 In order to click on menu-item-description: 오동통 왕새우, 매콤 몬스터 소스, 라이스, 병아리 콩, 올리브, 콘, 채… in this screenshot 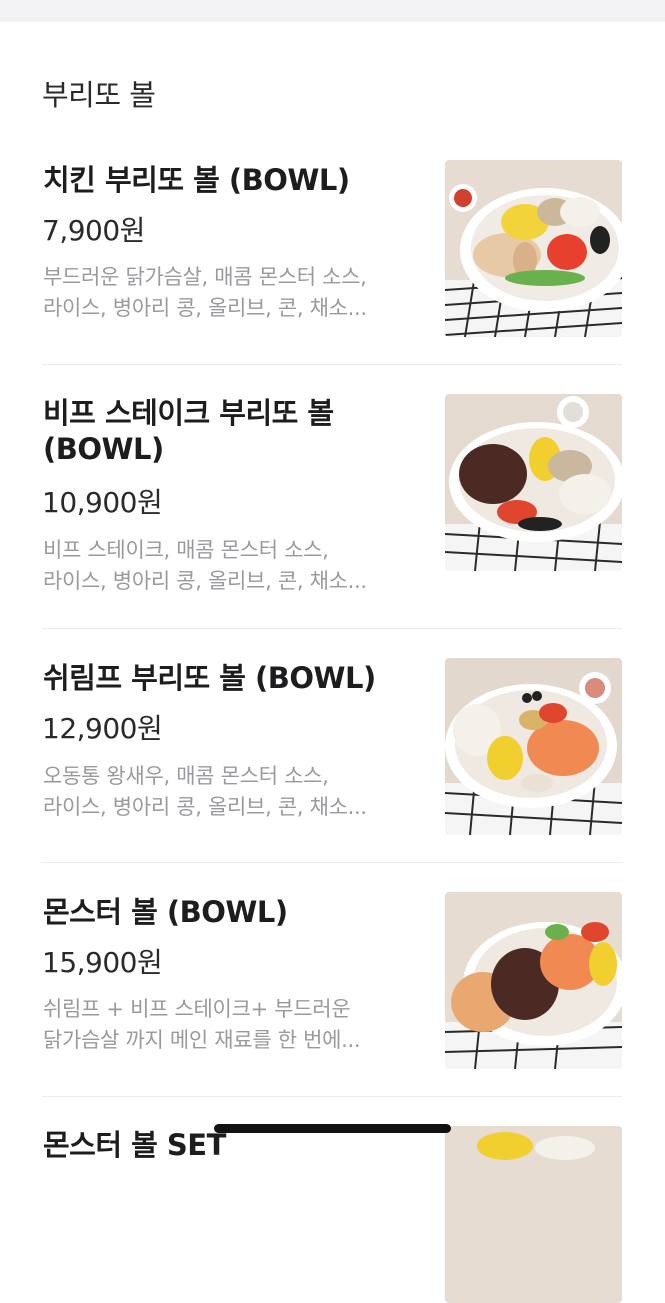, I will do `click(205, 791)`.